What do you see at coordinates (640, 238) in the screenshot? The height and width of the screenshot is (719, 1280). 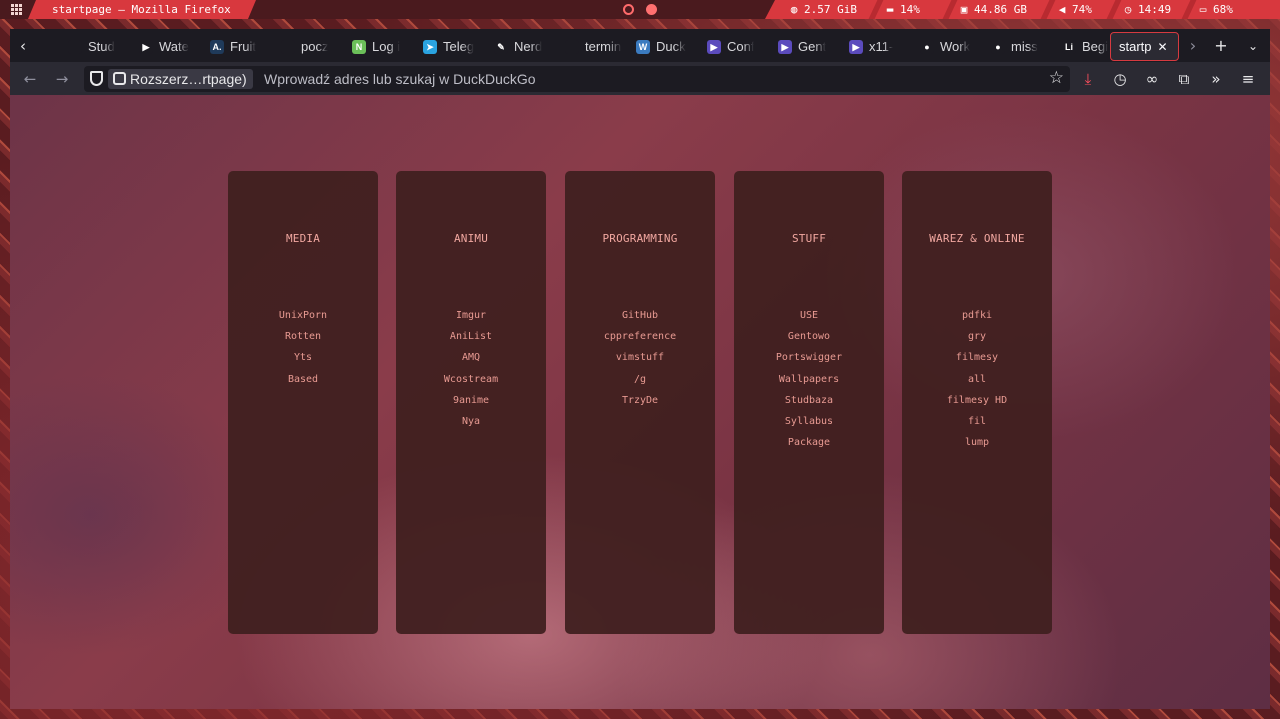 I see `column-title: PROGRAMMING` at bounding box center [640, 238].